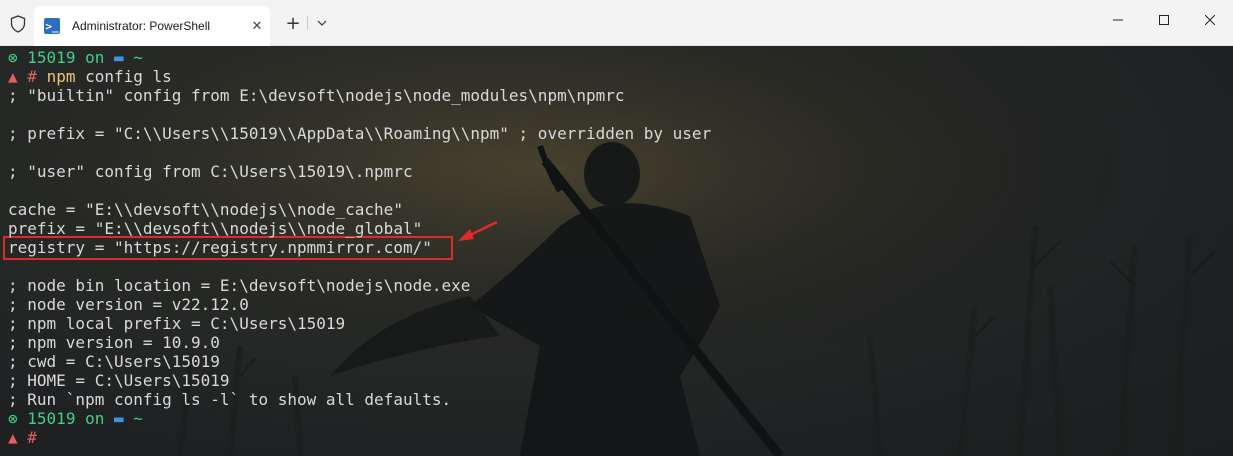 The image size is (1233, 456). What do you see at coordinates (1164, 20) in the screenshot?
I see `maximize-button` at bounding box center [1164, 20].